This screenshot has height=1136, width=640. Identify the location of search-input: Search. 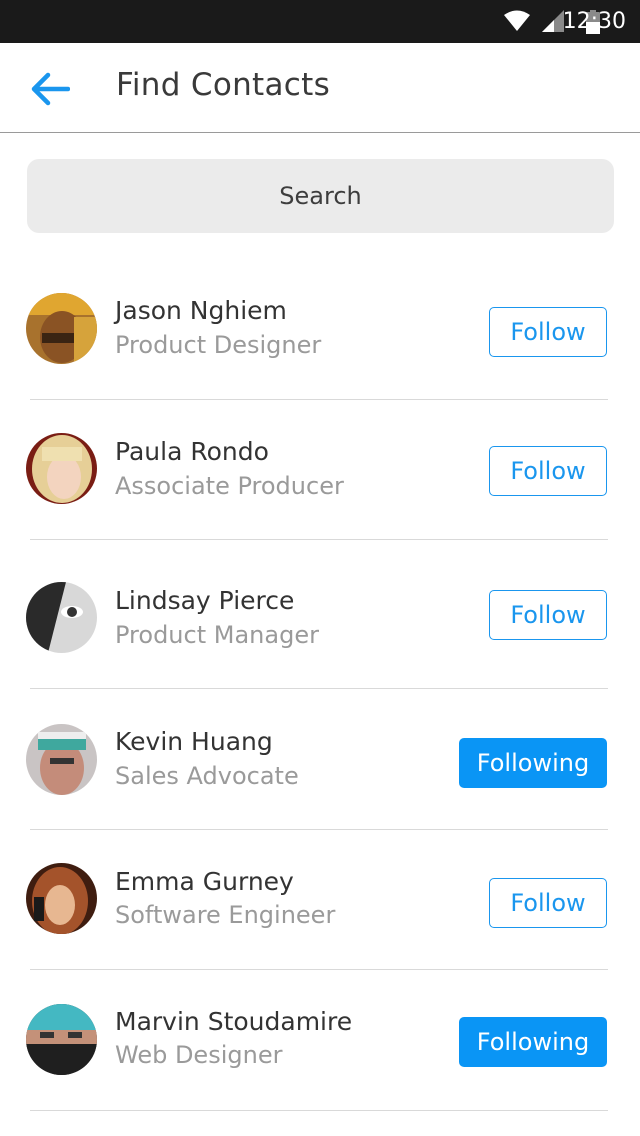
(320, 196).